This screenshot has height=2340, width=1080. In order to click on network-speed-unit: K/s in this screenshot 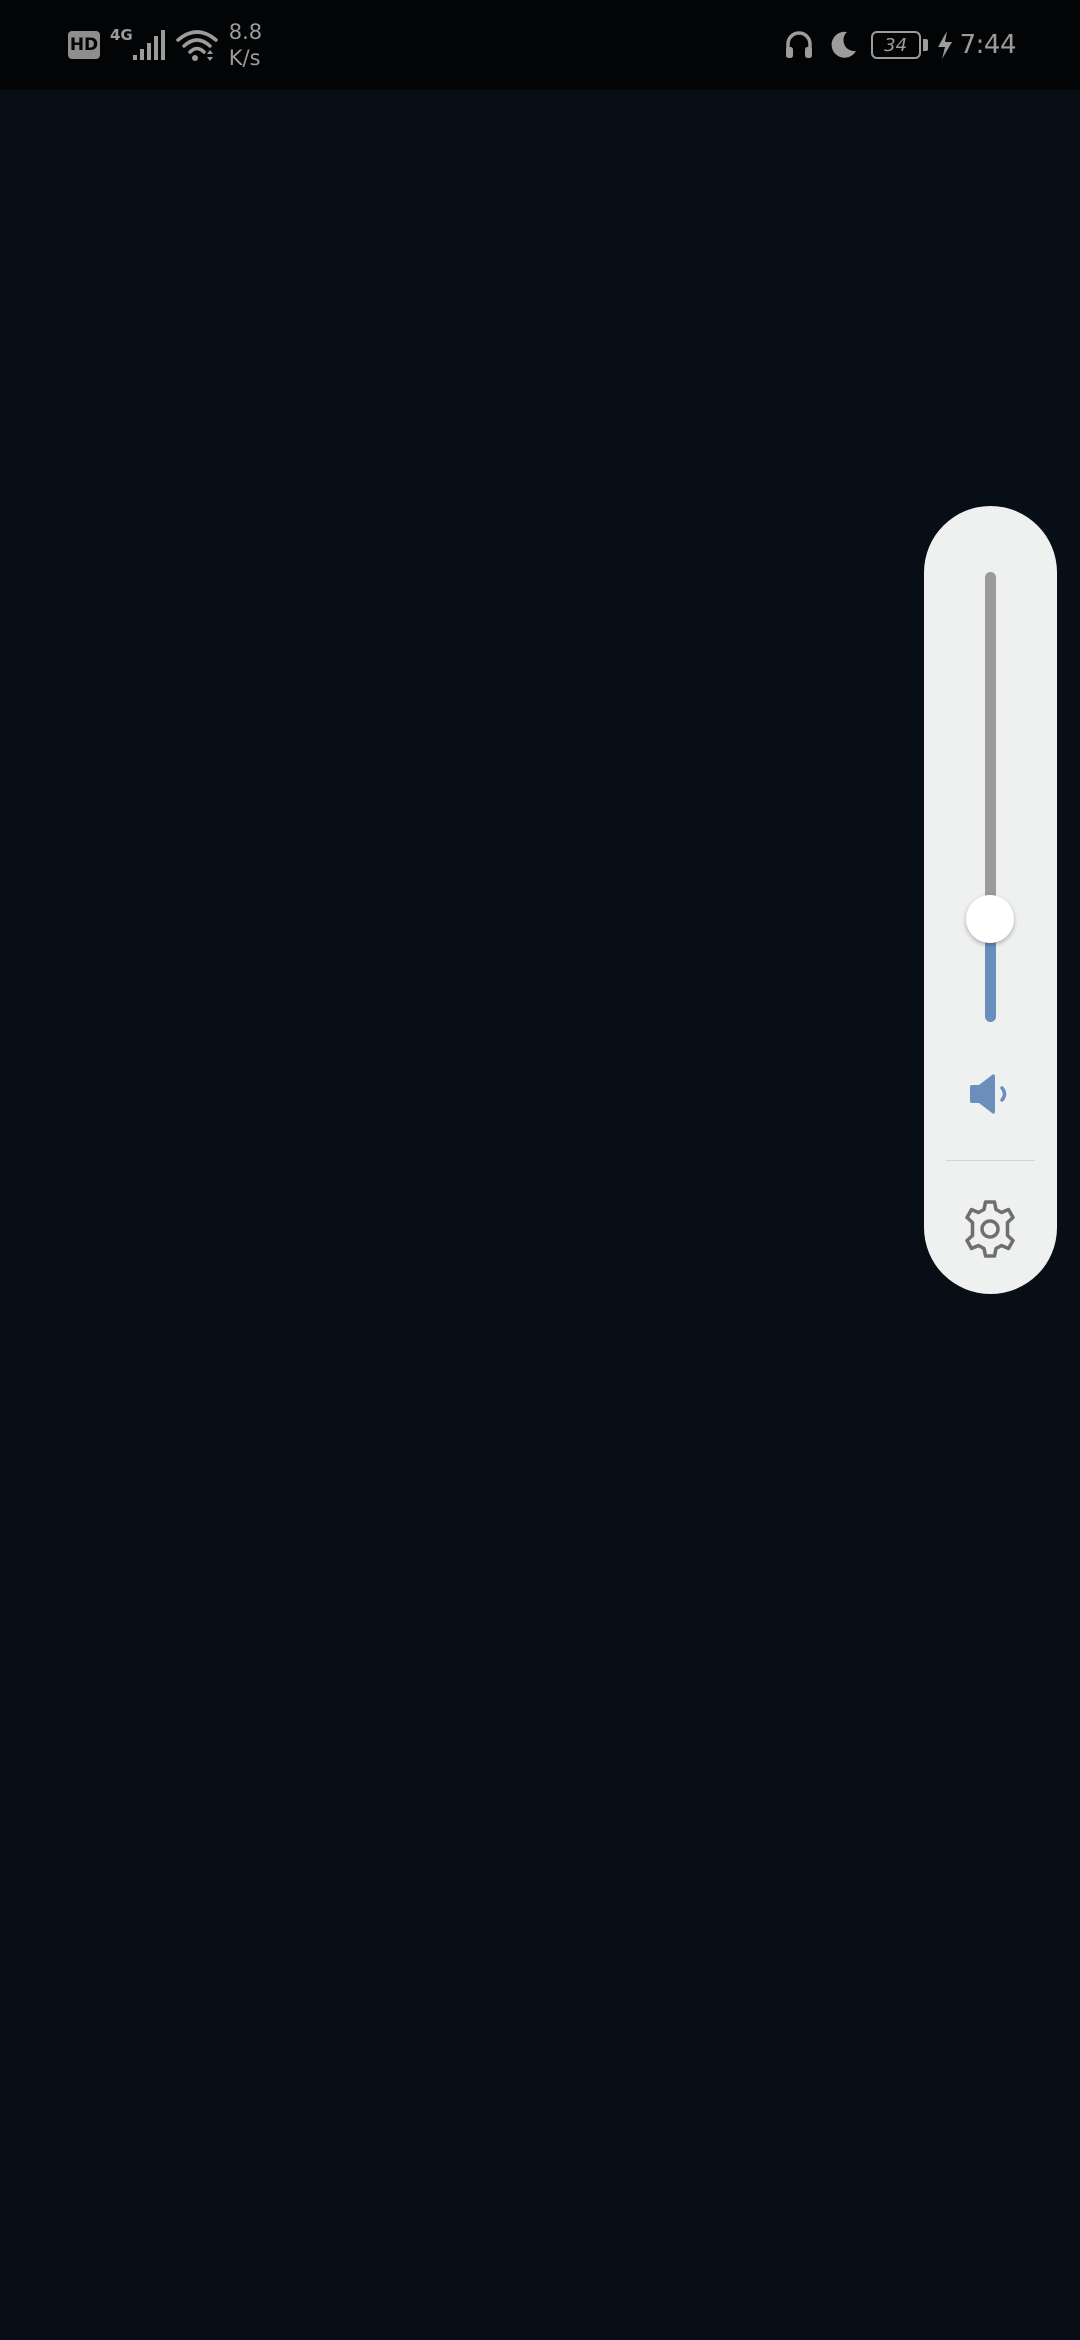, I will do `click(244, 58)`.